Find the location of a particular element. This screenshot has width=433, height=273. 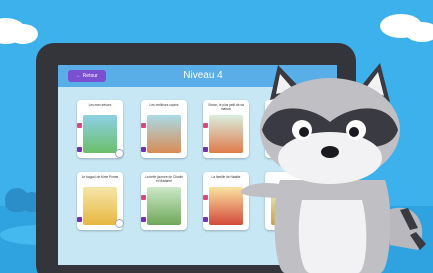

raccoon-arm is located at coordinates (265, 191).